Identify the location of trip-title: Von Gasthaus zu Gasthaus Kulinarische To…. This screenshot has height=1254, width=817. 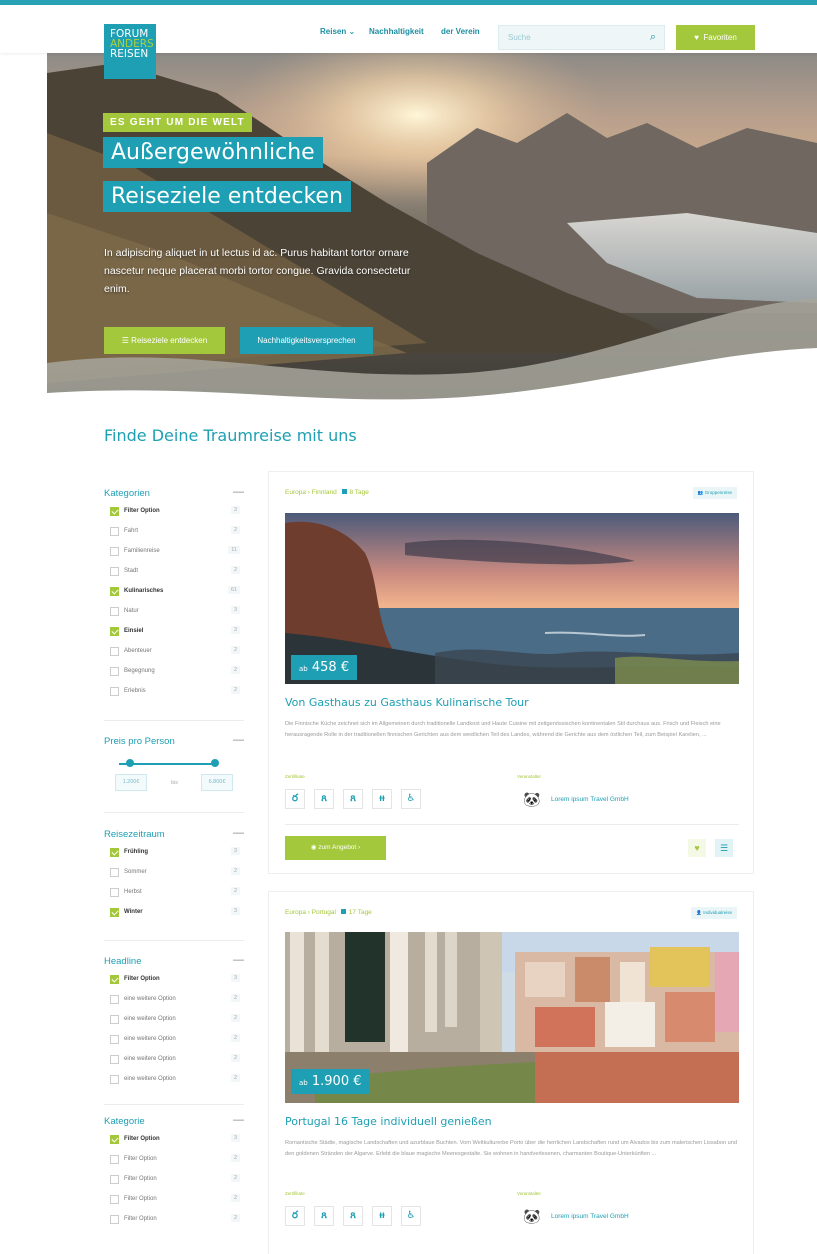
(407, 702).